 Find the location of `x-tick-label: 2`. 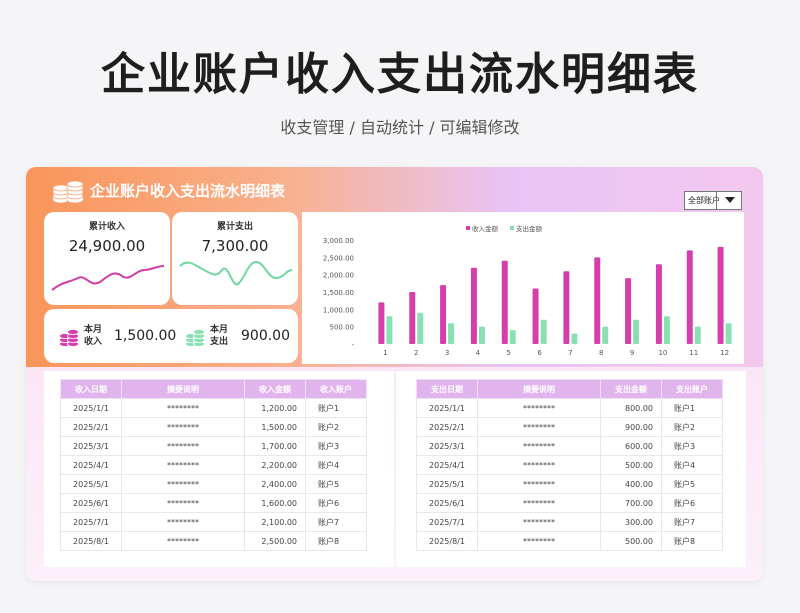

x-tick-label: 2 is located at coordinates (416, 353).